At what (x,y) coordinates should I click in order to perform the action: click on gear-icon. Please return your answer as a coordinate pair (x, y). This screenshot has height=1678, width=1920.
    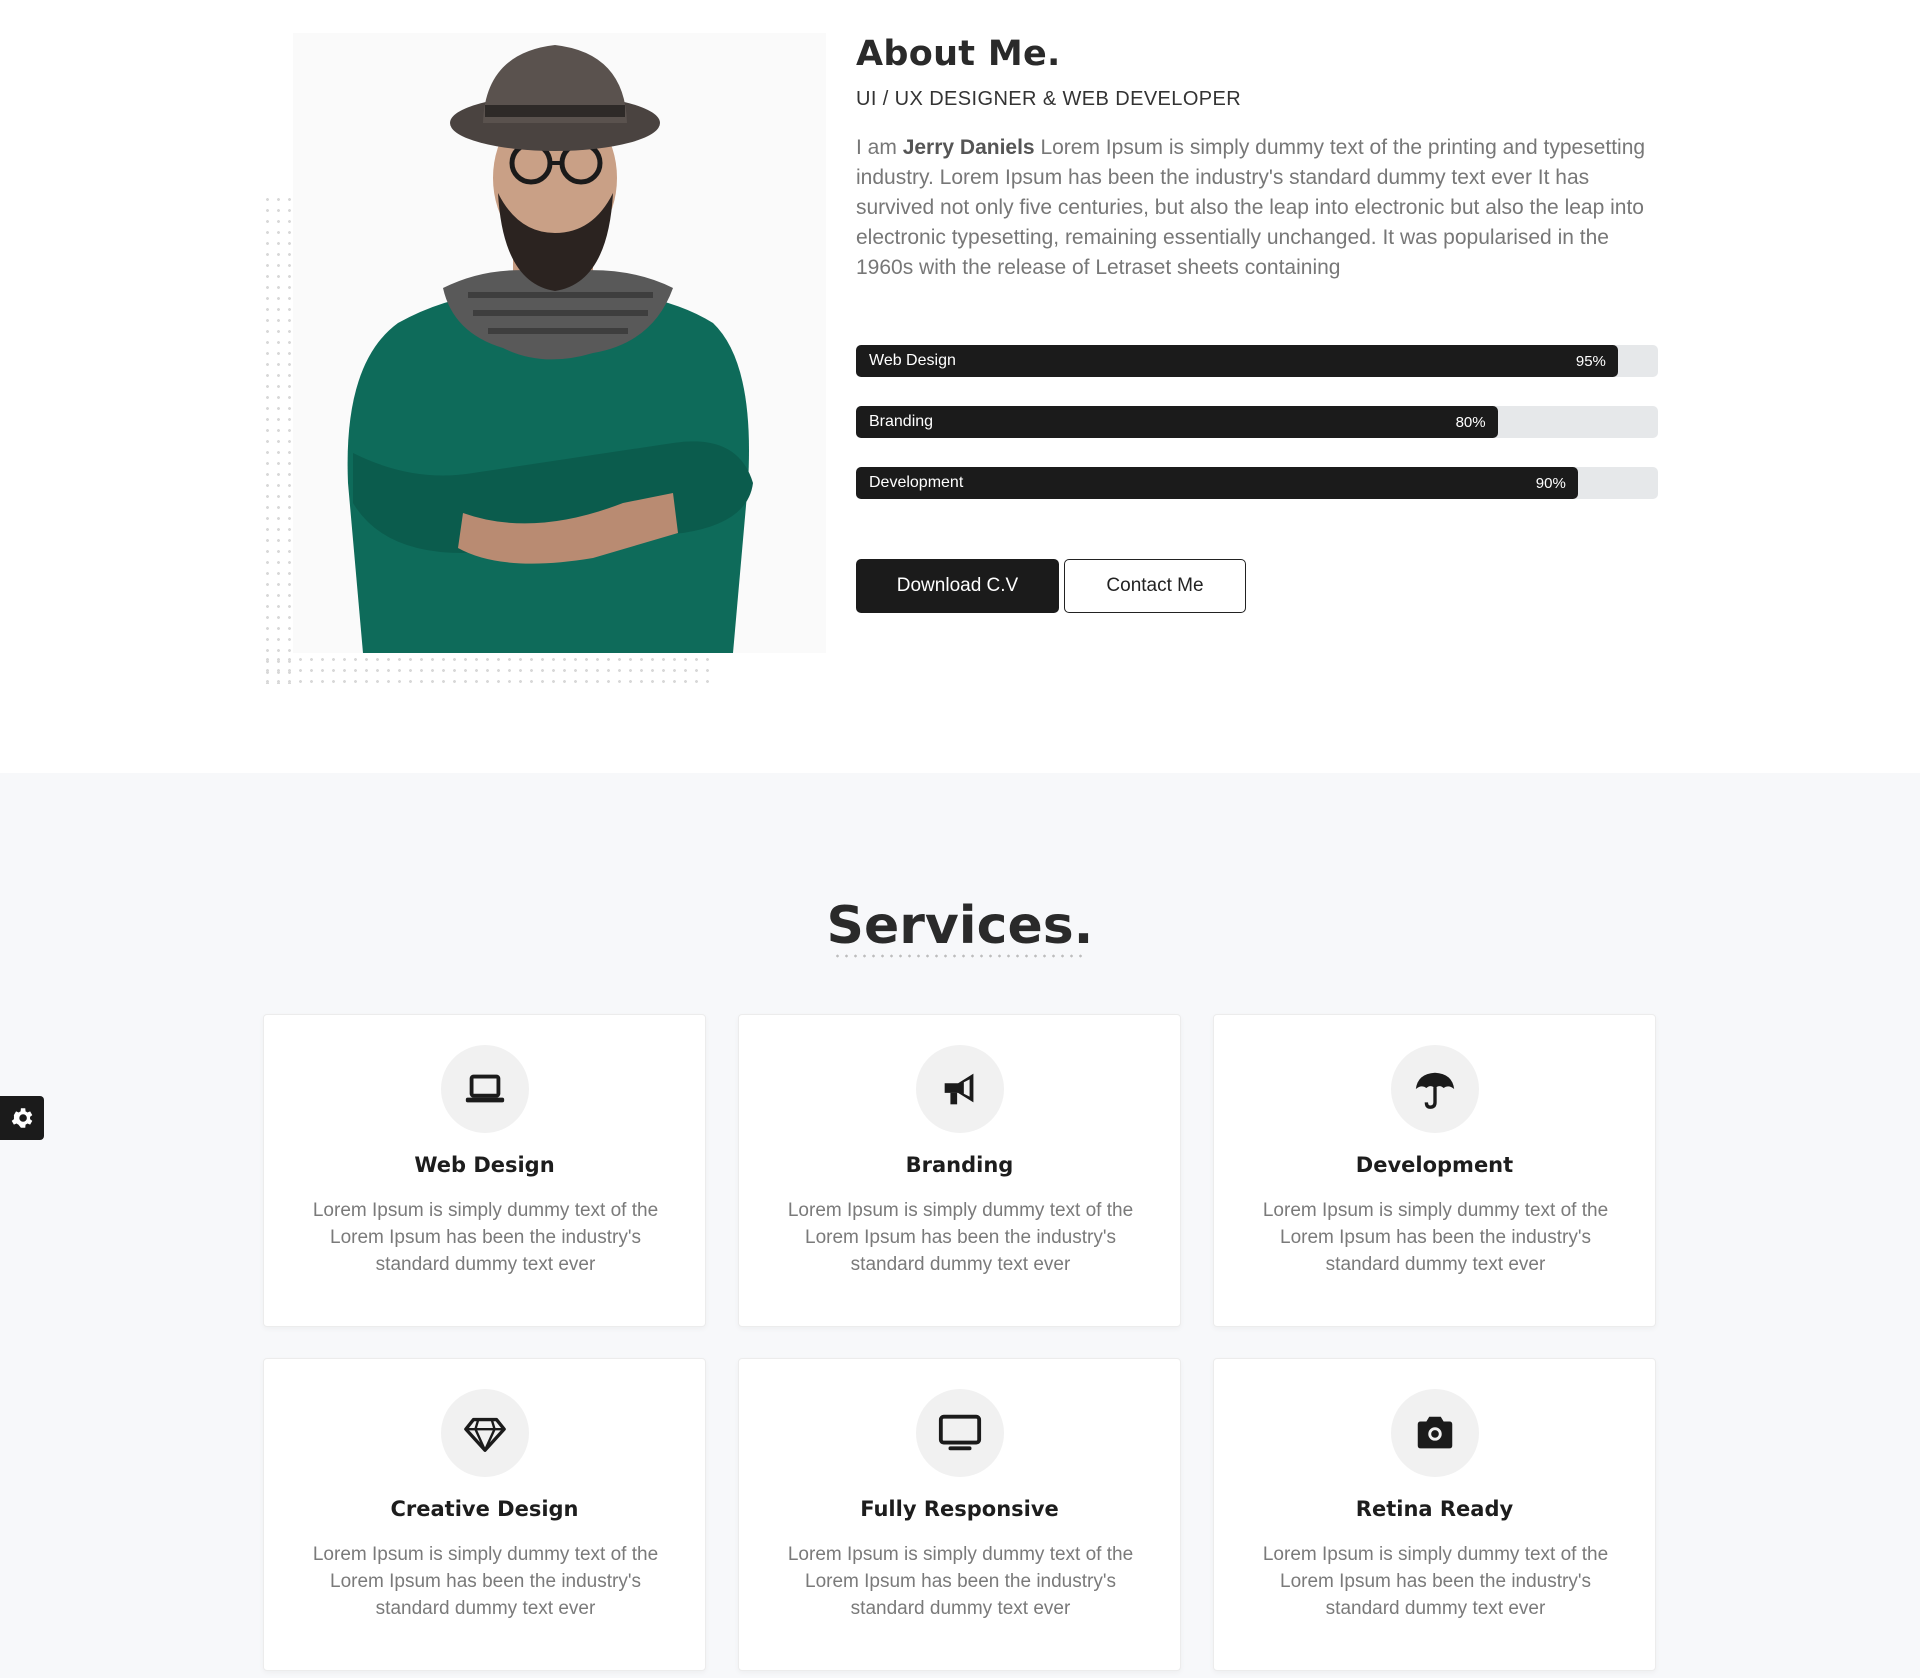
    Looking at the image, I should click on (22, 1118).